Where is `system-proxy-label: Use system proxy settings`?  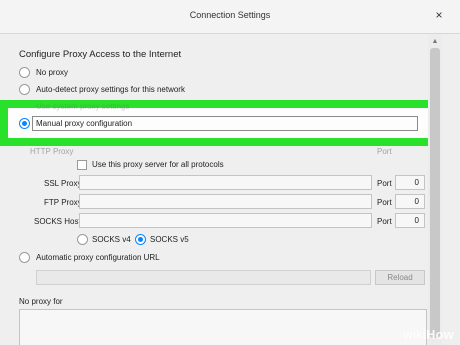 system-proxy-label: Use system proxy settings is located at coordinates (83, 106).